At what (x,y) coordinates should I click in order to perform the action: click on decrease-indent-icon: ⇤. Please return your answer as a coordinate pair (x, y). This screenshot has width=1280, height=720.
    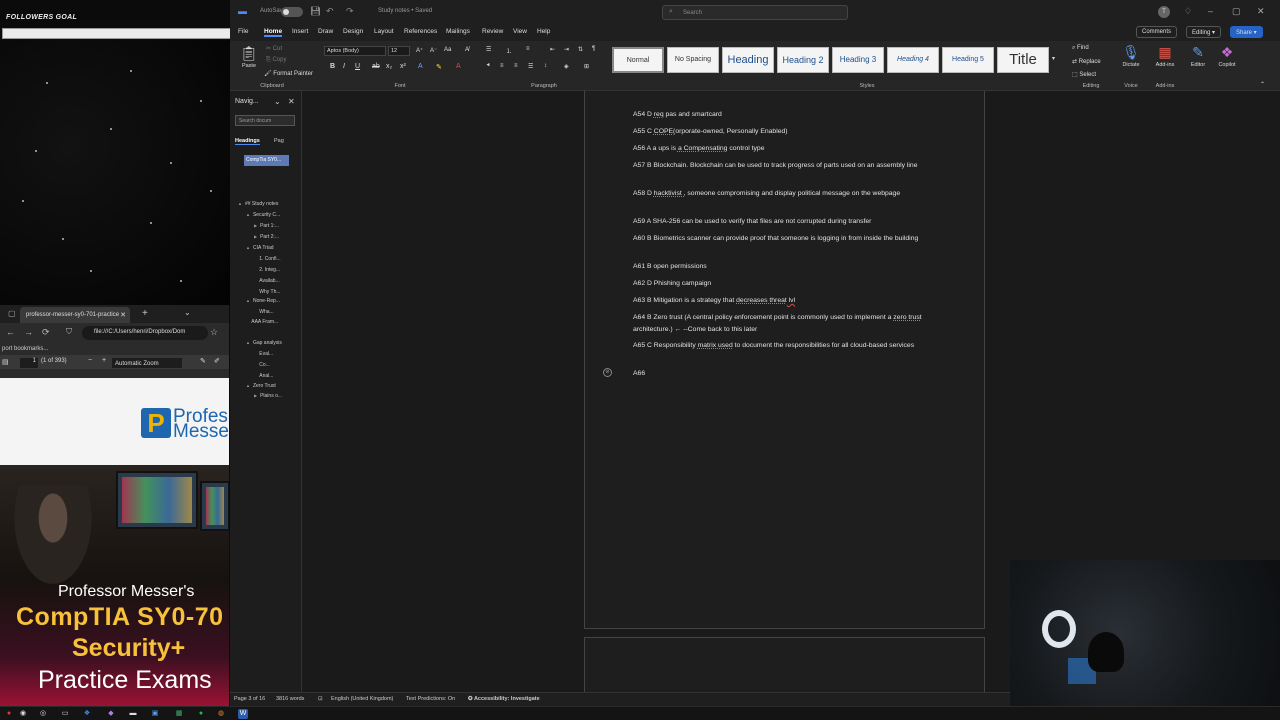
    Looking at the image, I should click on (552, 49).